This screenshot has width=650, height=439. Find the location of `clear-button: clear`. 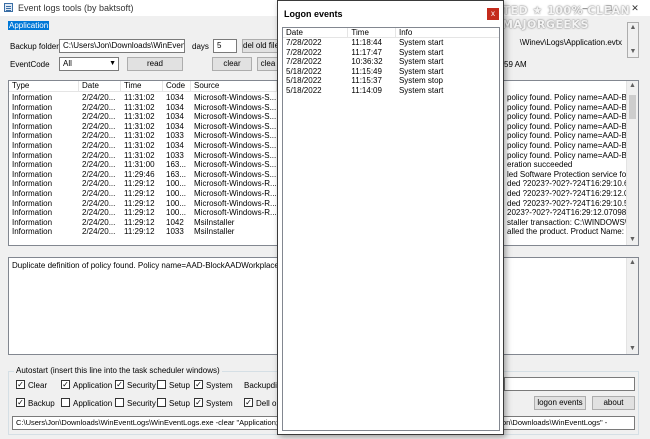

clear-button: clear is located at coordinates (232, 64).